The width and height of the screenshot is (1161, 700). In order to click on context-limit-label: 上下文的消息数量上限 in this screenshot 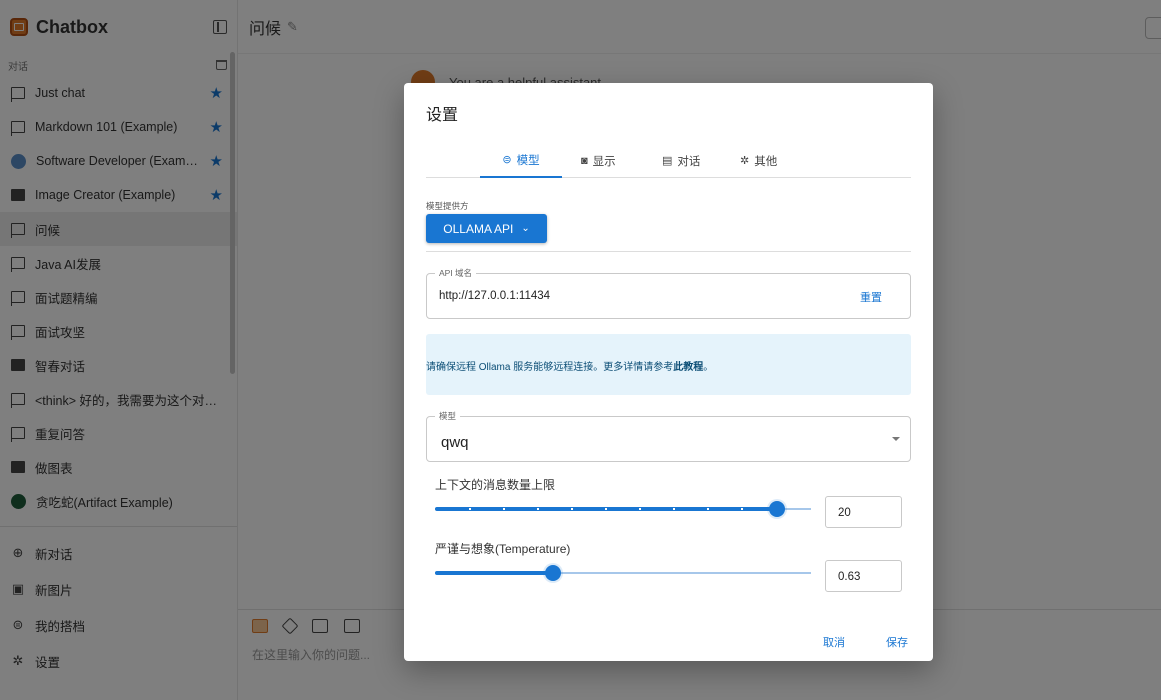, I will do `click(495, 485)`.